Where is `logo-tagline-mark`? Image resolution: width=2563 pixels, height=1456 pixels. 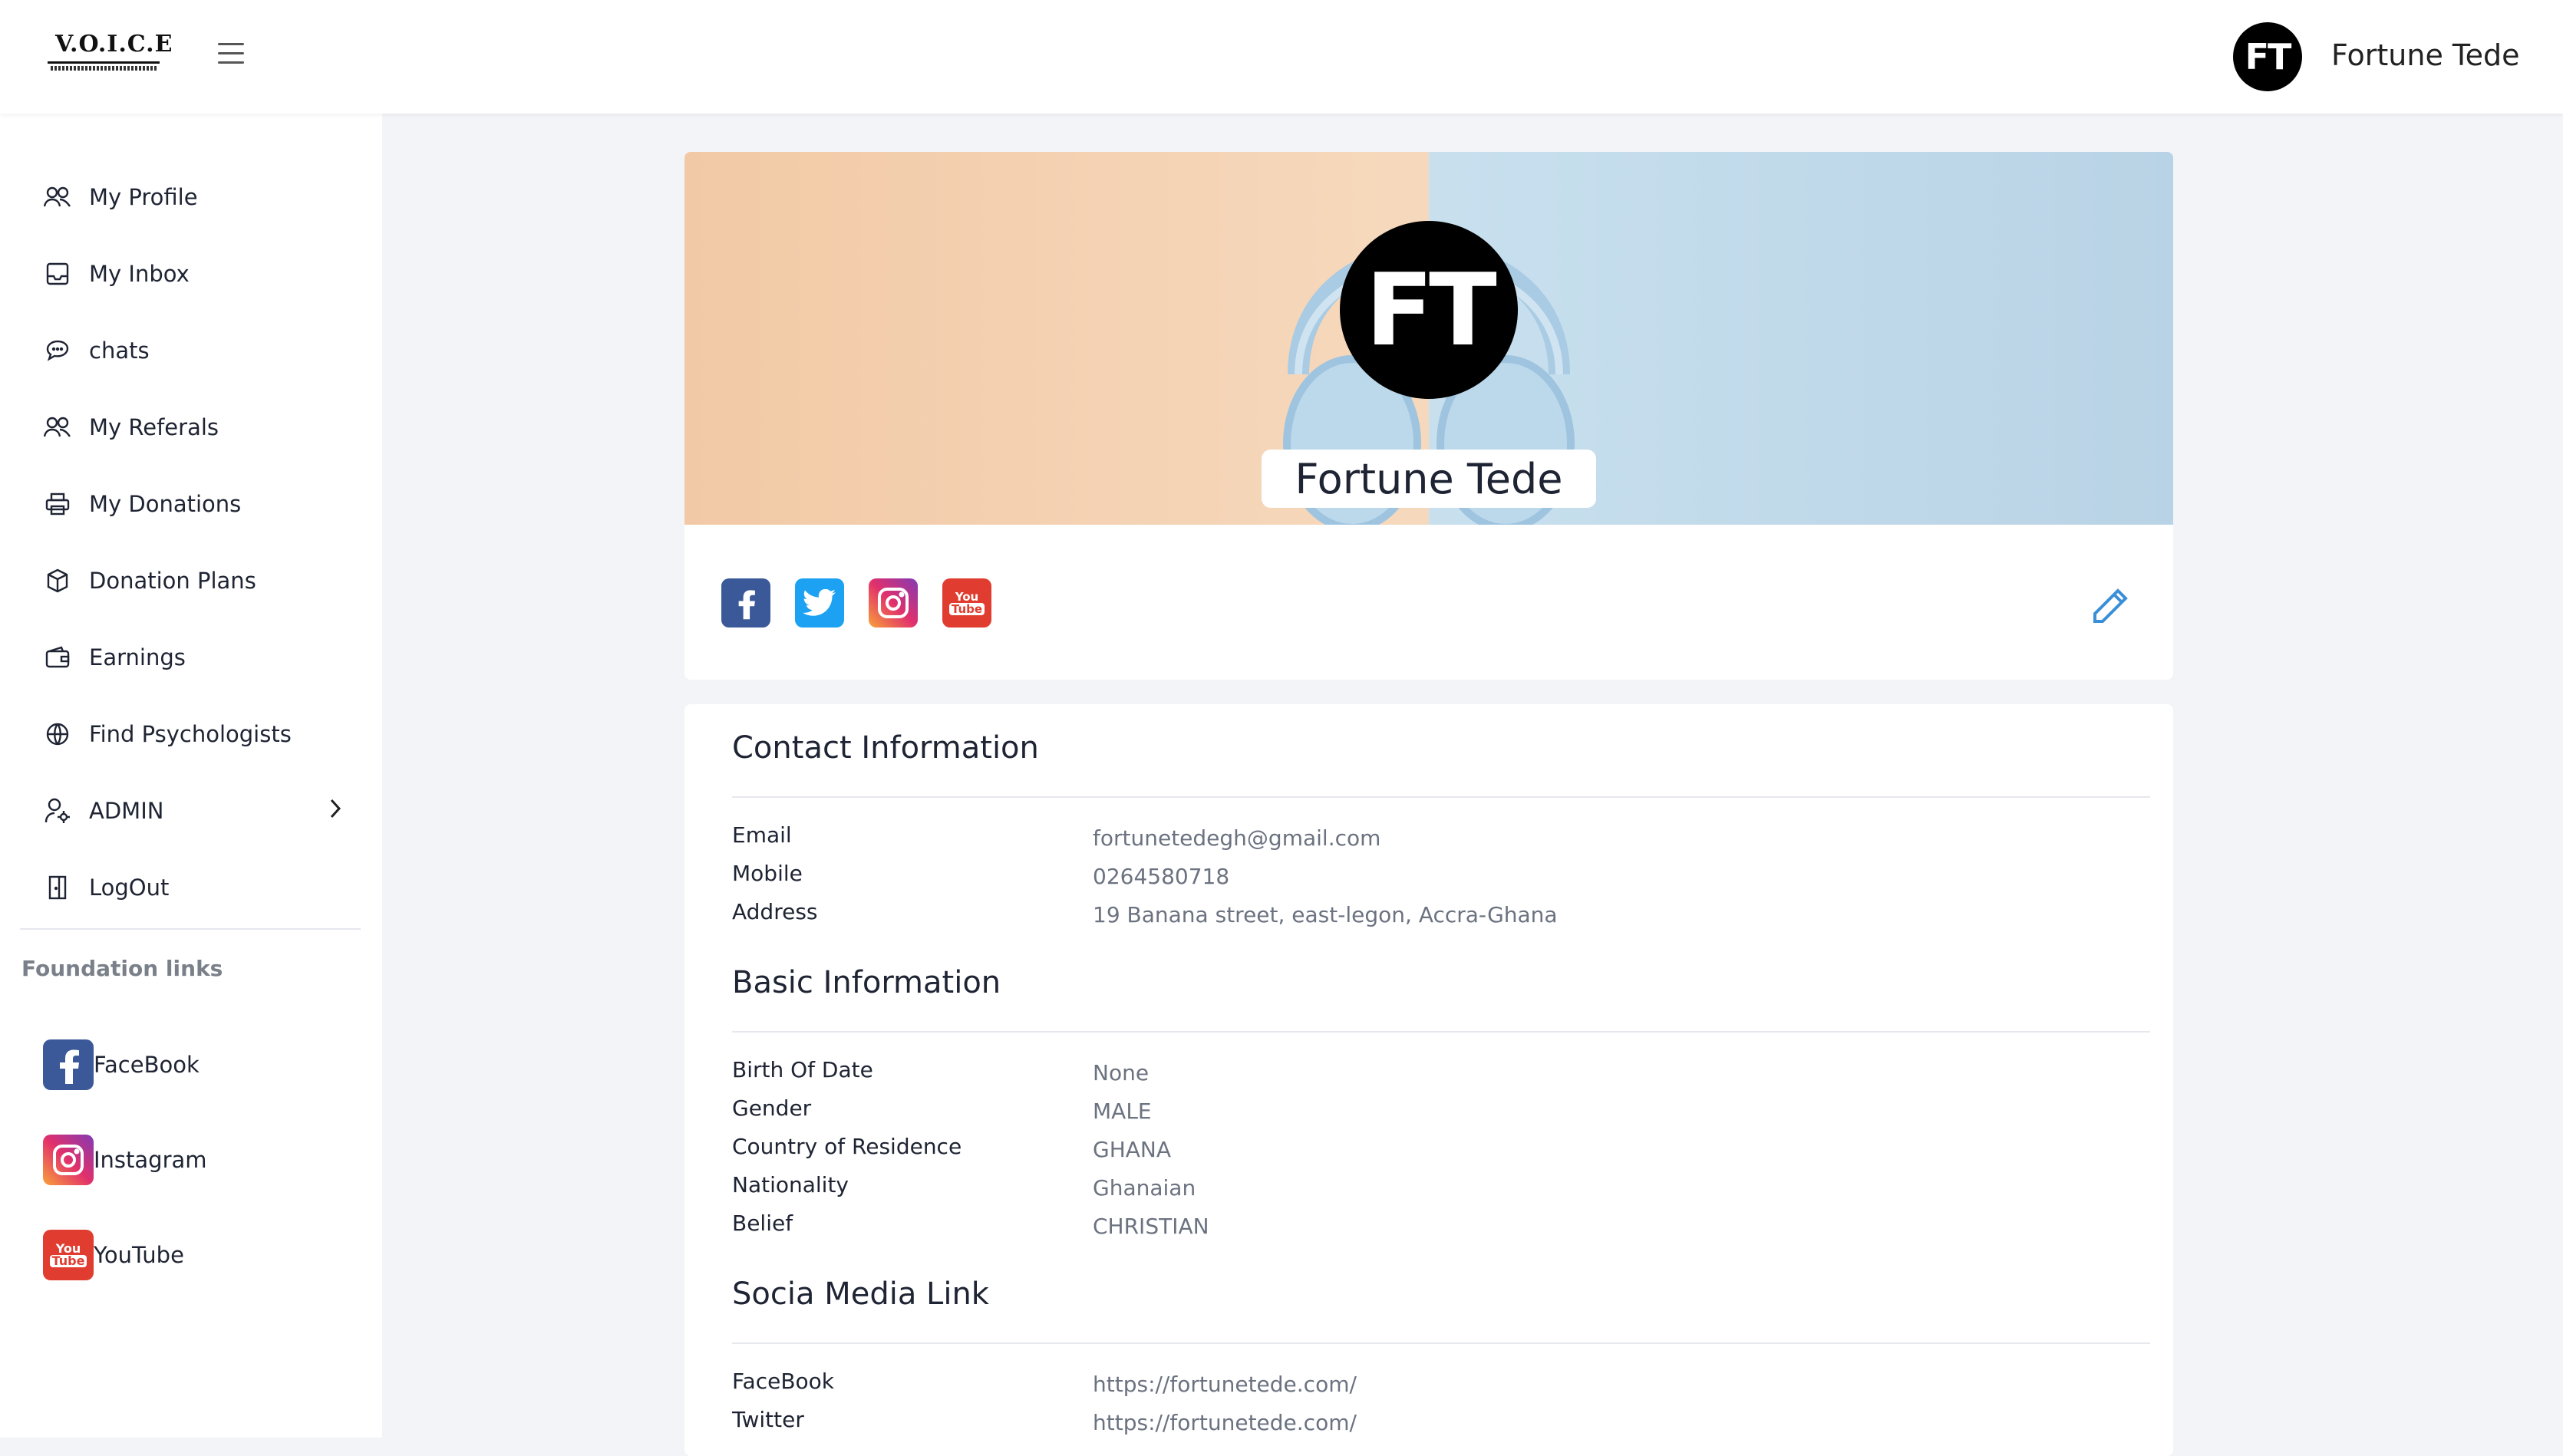
logo-tagline-mark is located at coordinates (104, 68).